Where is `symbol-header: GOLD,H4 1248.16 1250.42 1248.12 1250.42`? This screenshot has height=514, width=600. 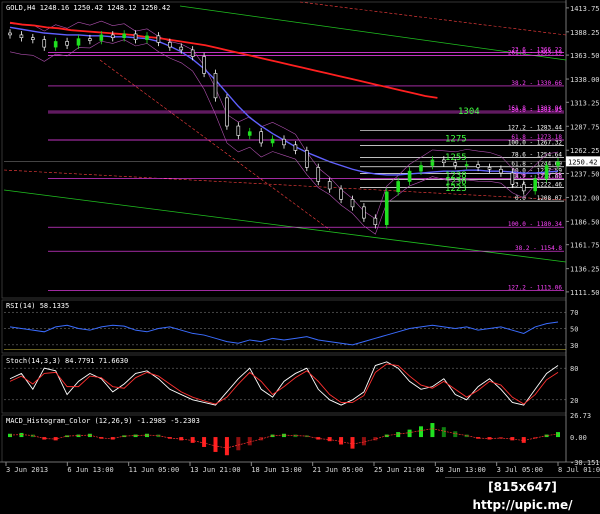 symbol-header: GOLD,H4 1248.16 1250.42 1248.12 1250.42 is located at coordinates (88, 8).